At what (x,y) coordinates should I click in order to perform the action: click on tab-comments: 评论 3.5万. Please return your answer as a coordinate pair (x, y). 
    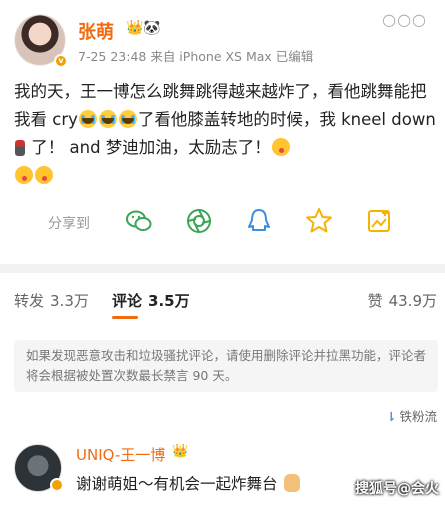
    Looking at the image, I should click on (151, 300).